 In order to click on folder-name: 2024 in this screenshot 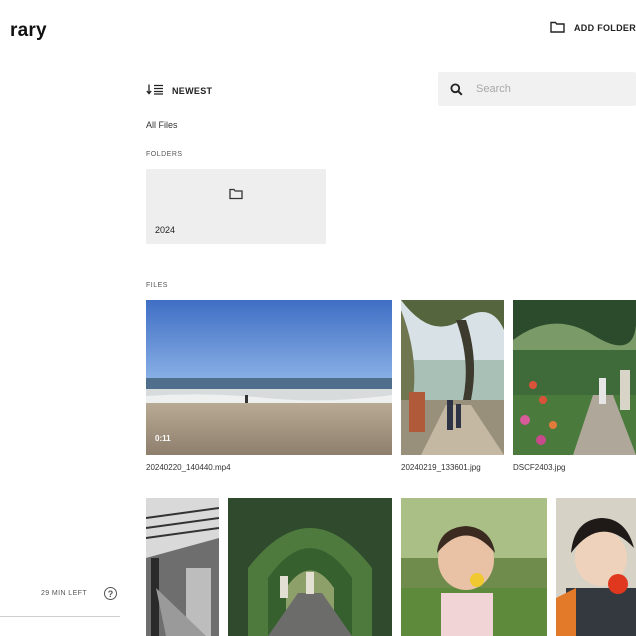, I will do `click(165, 230)`.